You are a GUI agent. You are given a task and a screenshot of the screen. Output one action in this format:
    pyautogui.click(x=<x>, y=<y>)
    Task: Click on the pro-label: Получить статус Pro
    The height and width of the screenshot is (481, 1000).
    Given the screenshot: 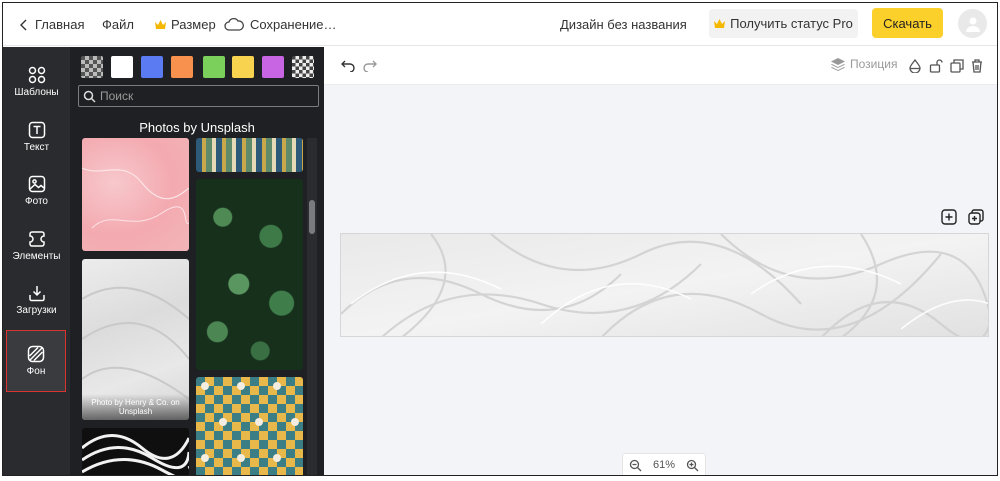 What is the action you would take?
    pyautogui.click(x=791, y=23)
    